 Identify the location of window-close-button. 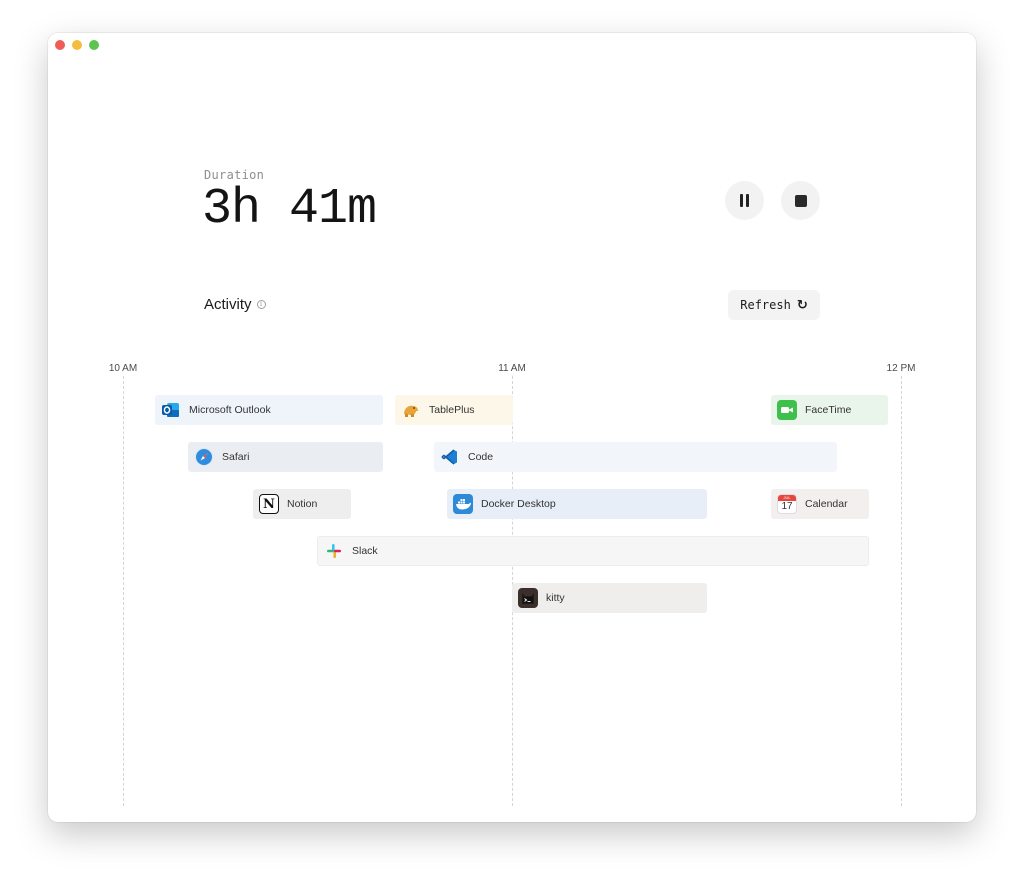
(60, 45).